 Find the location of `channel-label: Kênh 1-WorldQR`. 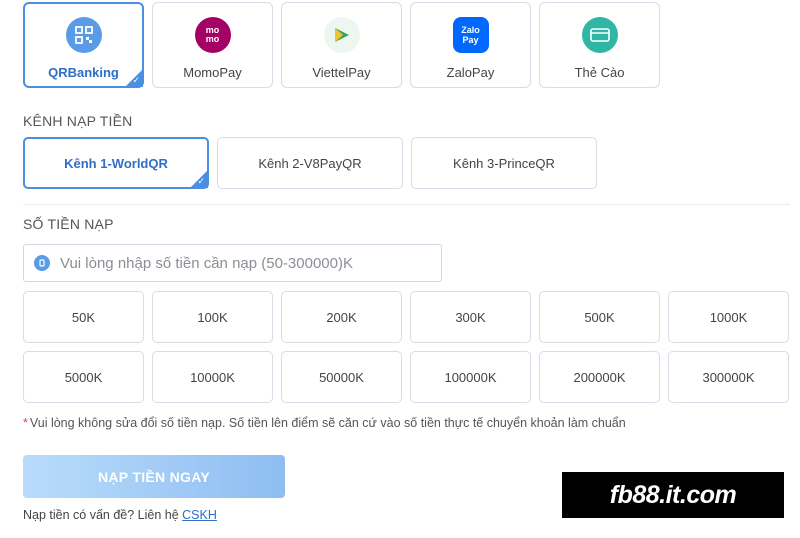

channel-label: Kênh 1-WorldQR is located at coordinates (116, 163).